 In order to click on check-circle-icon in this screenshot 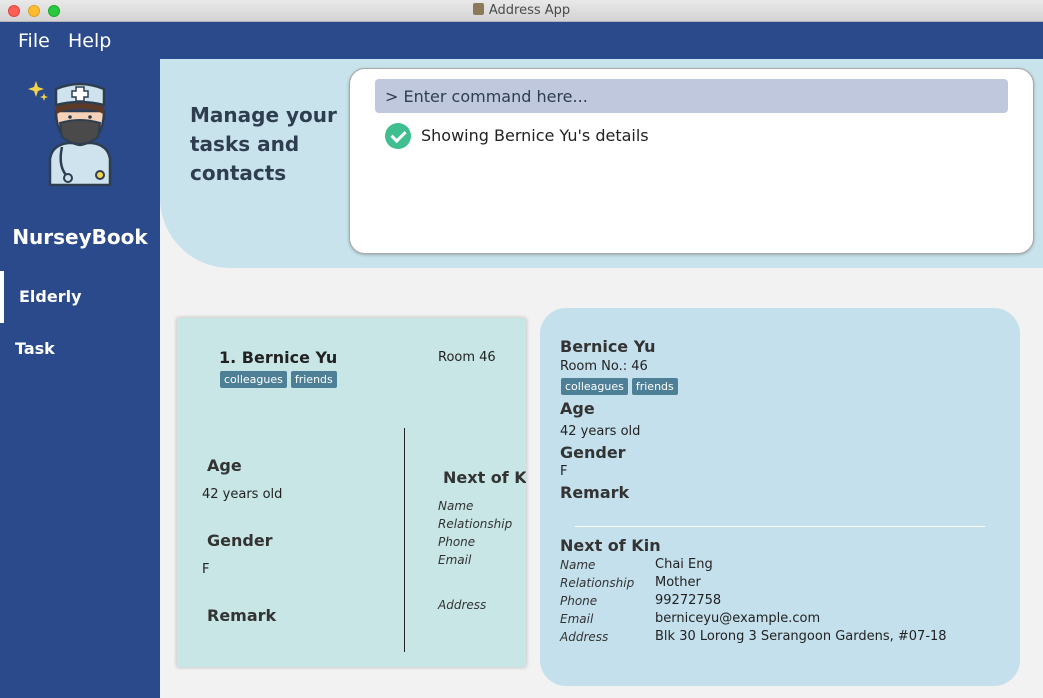, I will do `click(398, 136)`.